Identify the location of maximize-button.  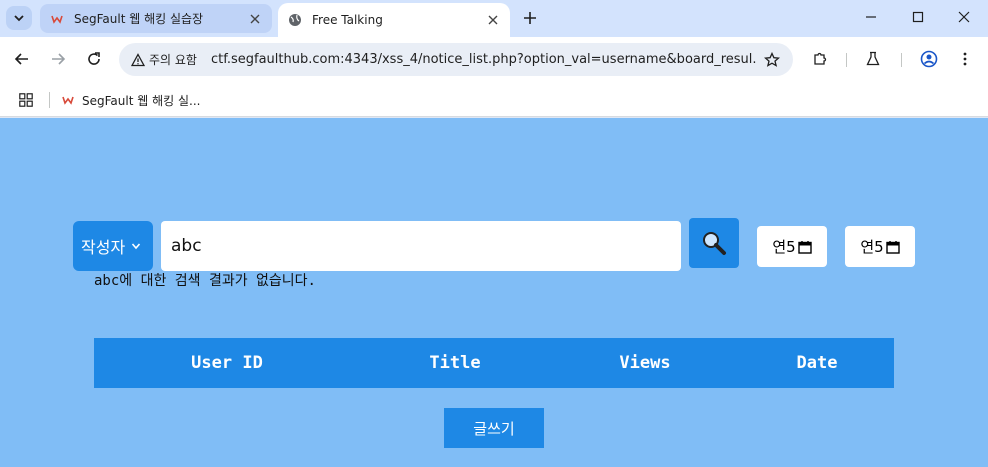
(918, 17).